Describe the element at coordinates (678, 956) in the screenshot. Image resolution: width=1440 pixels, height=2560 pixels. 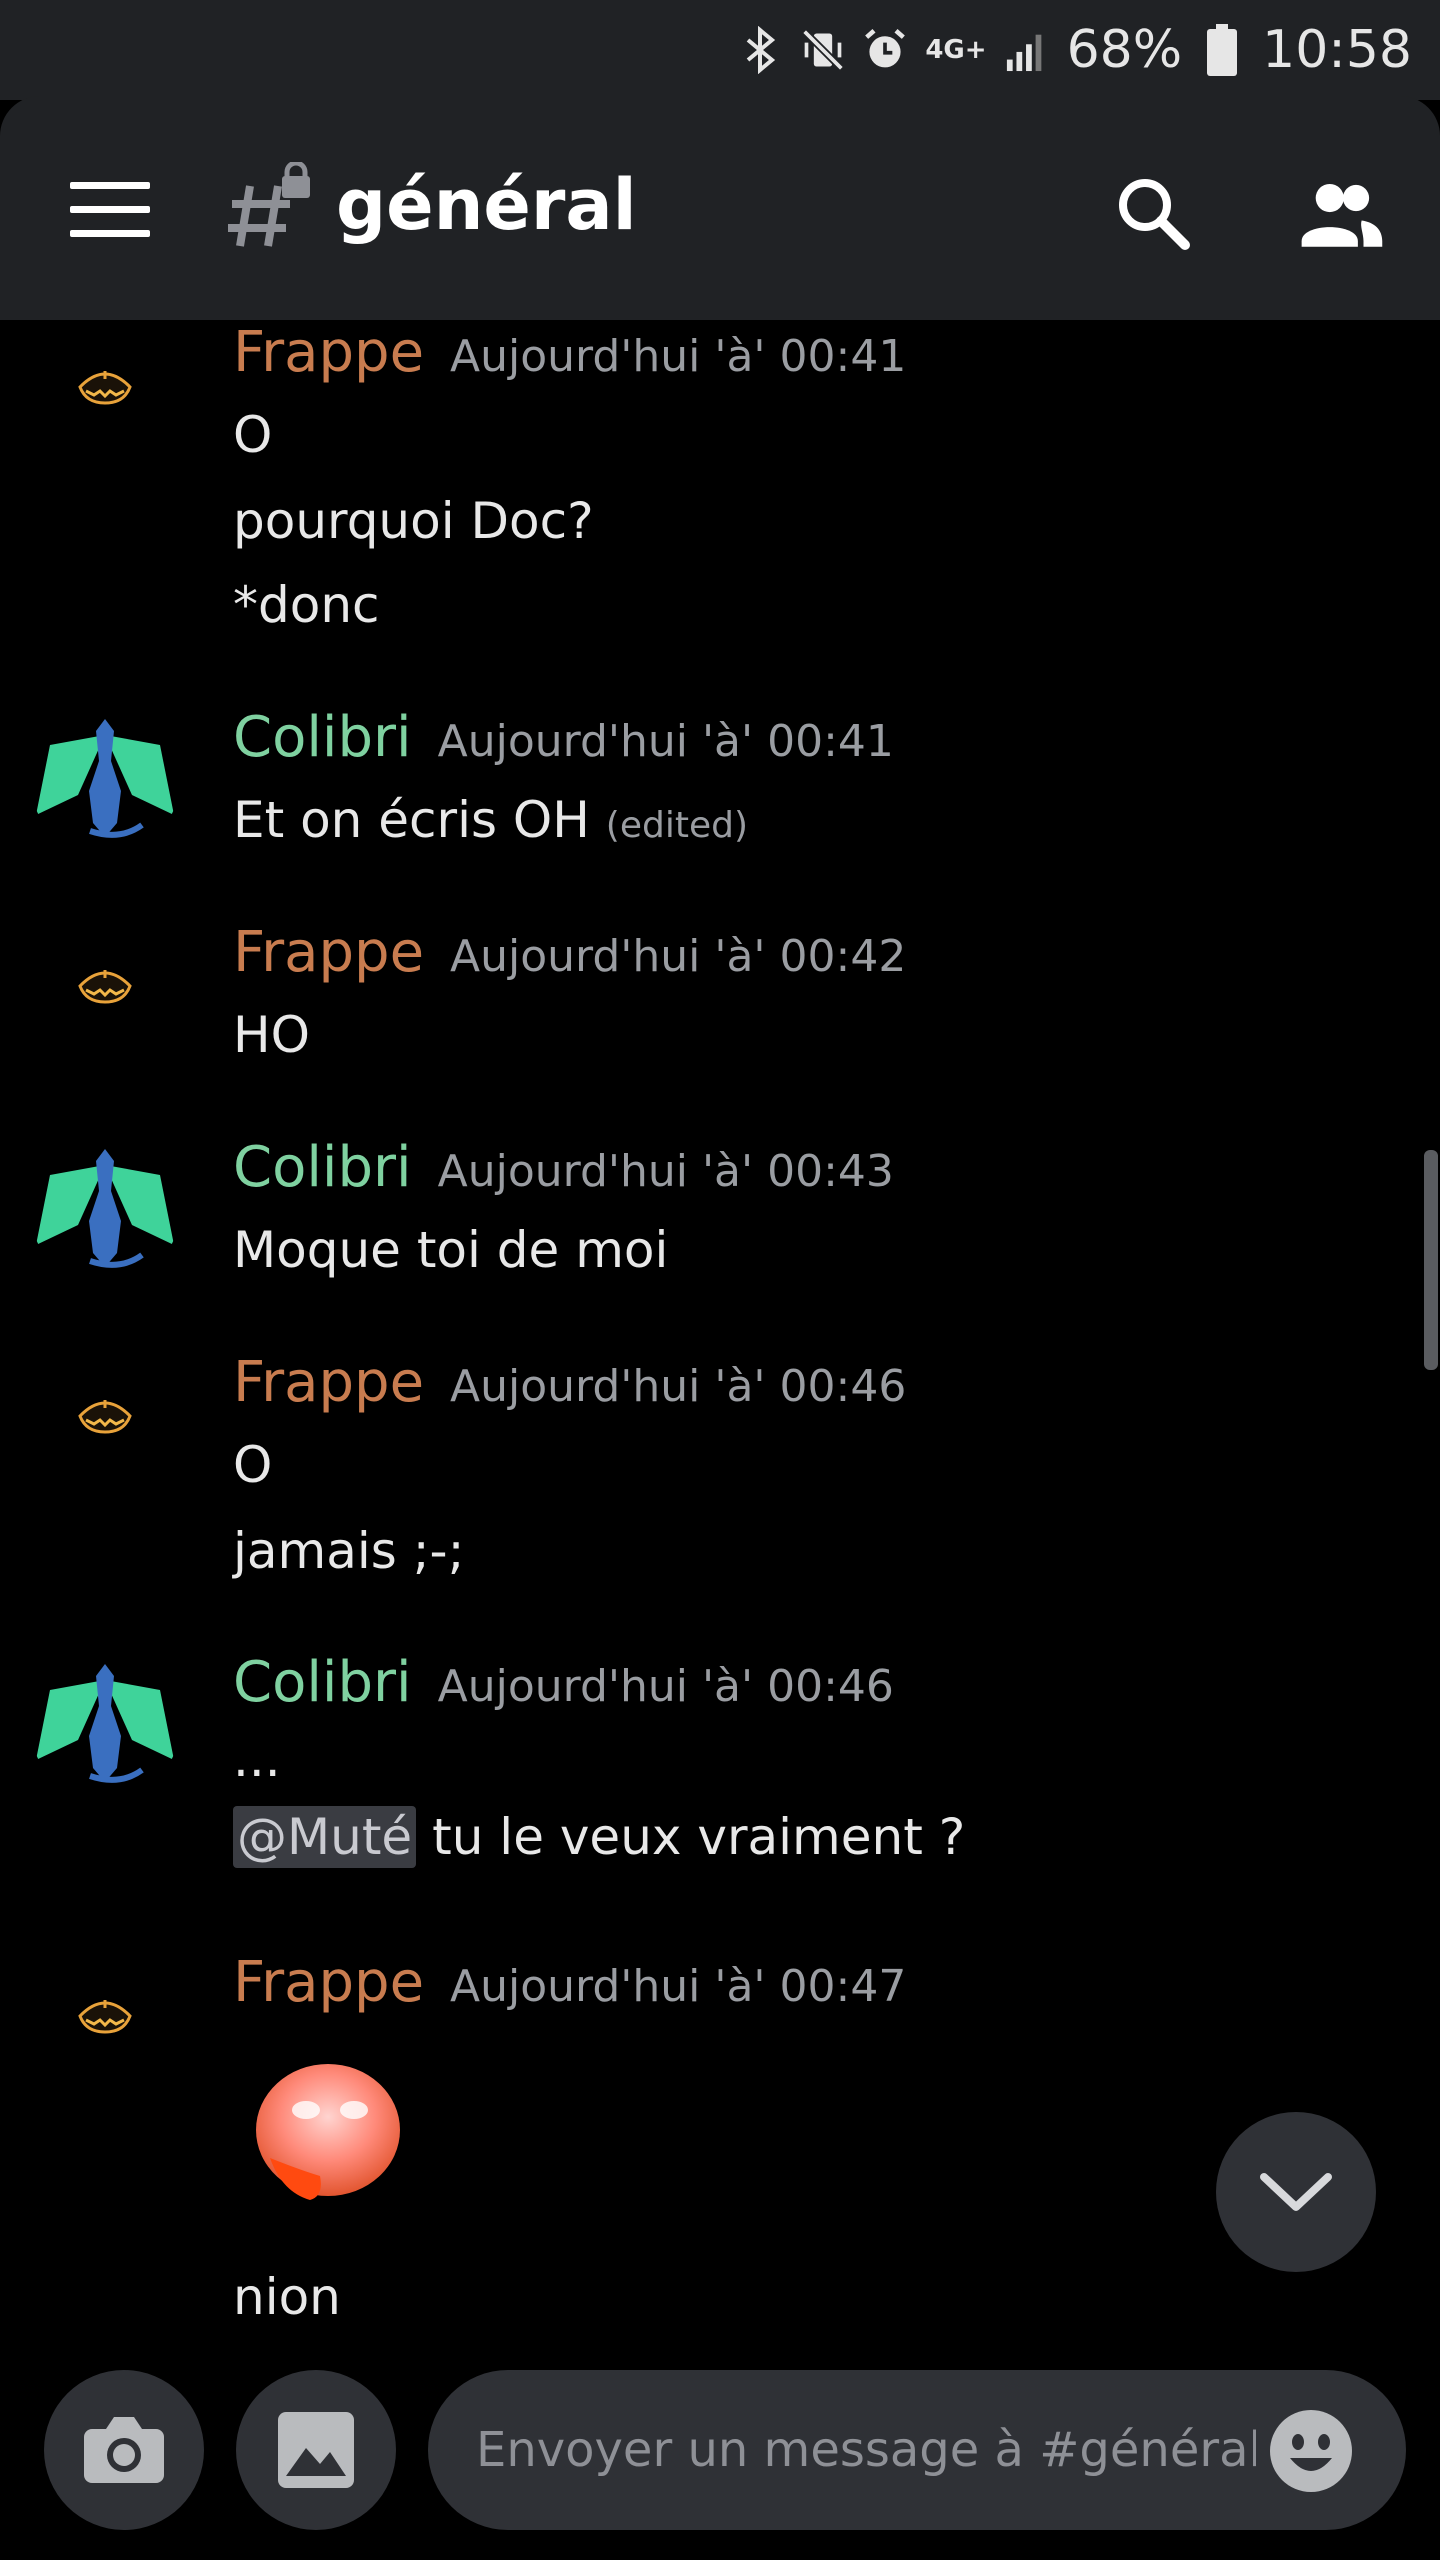
I see `timestamp: Aujourd'hui 'à' 00:42` at that location.